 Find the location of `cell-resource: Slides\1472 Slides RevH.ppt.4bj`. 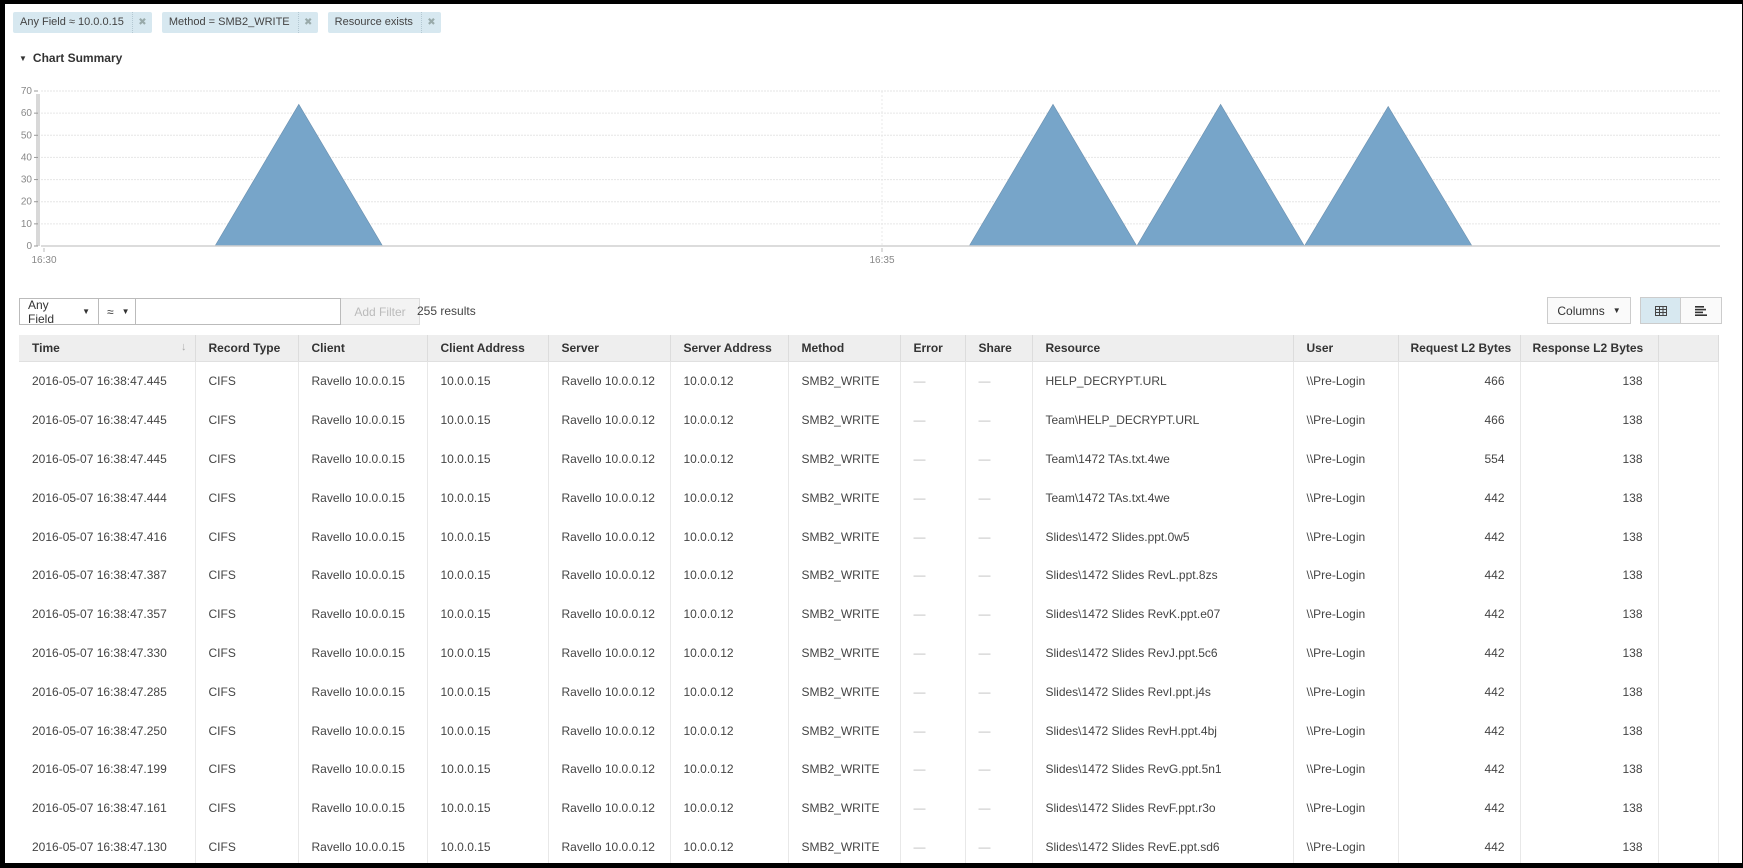

cell-resource: Slides\1472 Slides RevH.ppt.4bj is located at coordinates (1163, 730).